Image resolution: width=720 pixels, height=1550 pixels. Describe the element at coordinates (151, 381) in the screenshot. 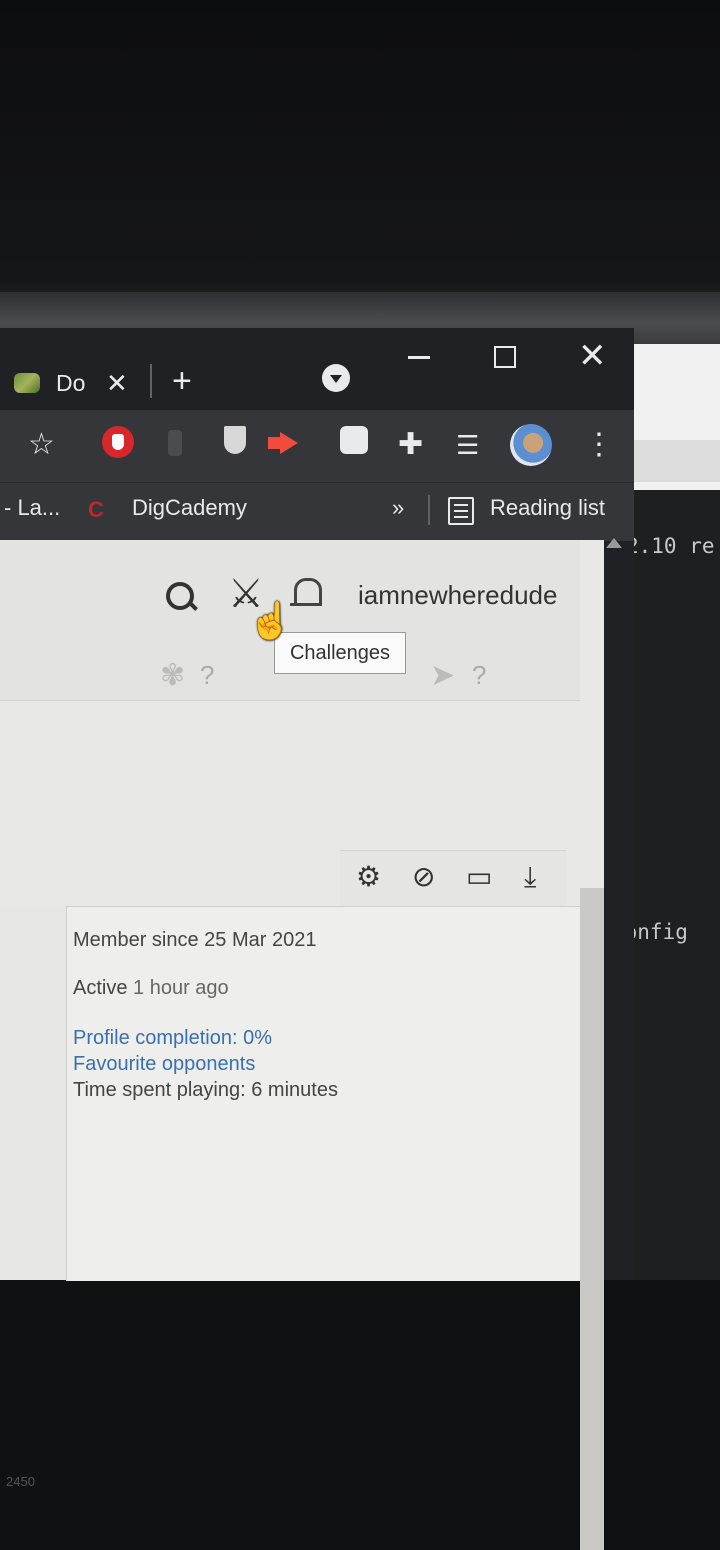

I see `tab-separator` at that location.